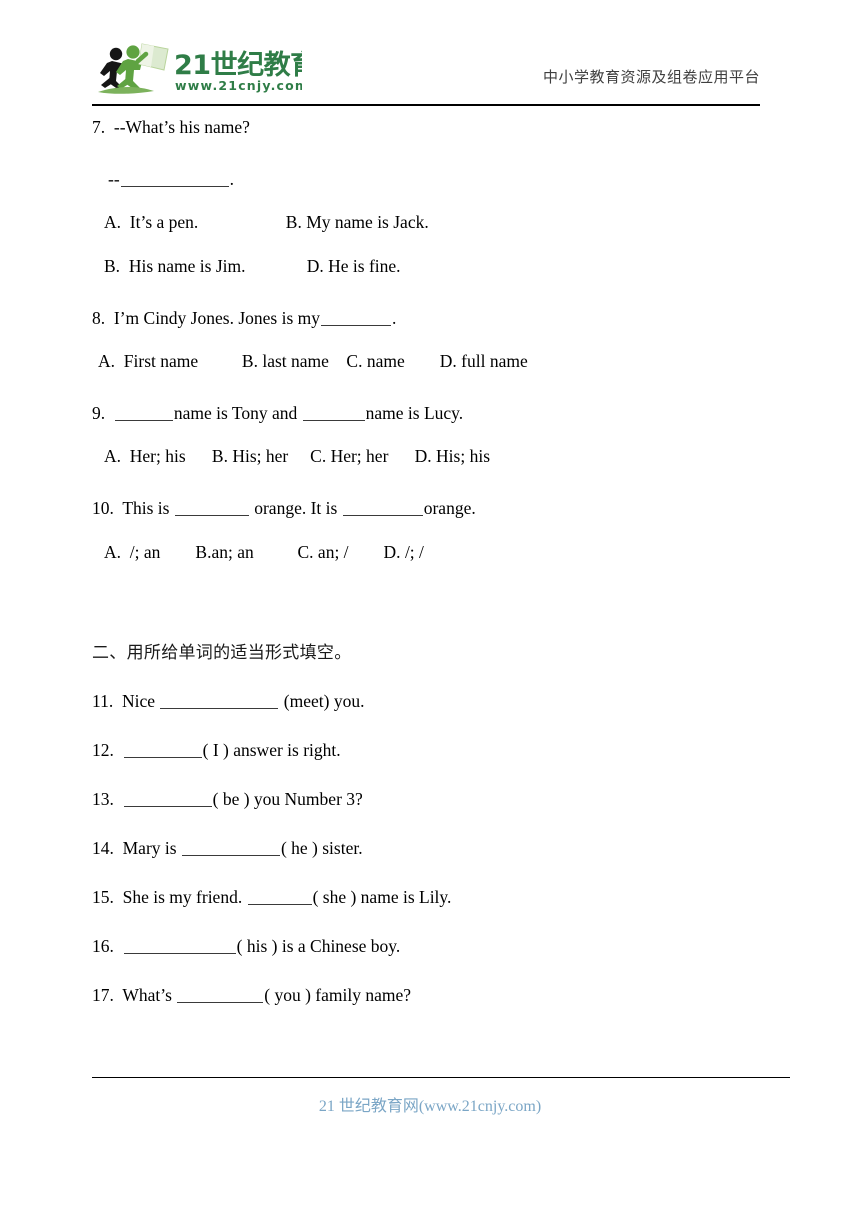  What do you see at coordinates (394, 317) in the screenshot?
I see `question-8-text-after: .` at bounding box center [394, 317].